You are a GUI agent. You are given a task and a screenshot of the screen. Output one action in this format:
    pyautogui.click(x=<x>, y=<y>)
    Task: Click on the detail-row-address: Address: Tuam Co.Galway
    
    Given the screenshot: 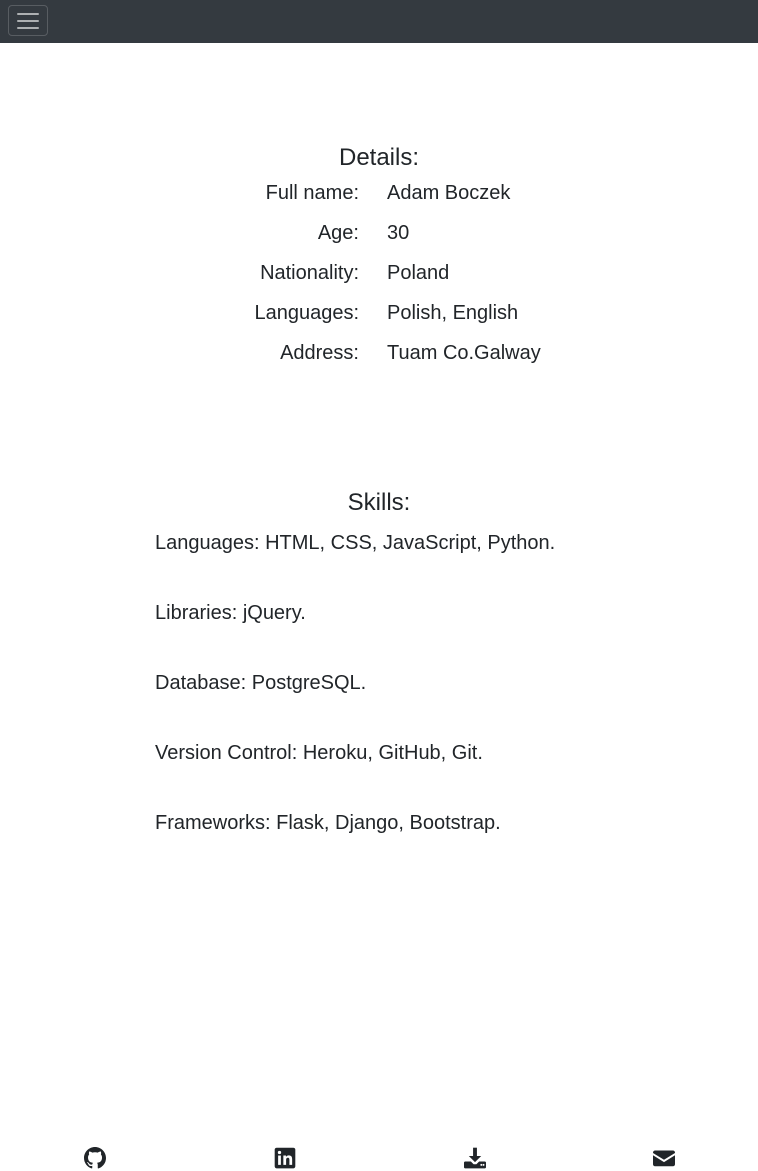 What is the action you would take?
    pyautogui.click(x=379, y=361)
    